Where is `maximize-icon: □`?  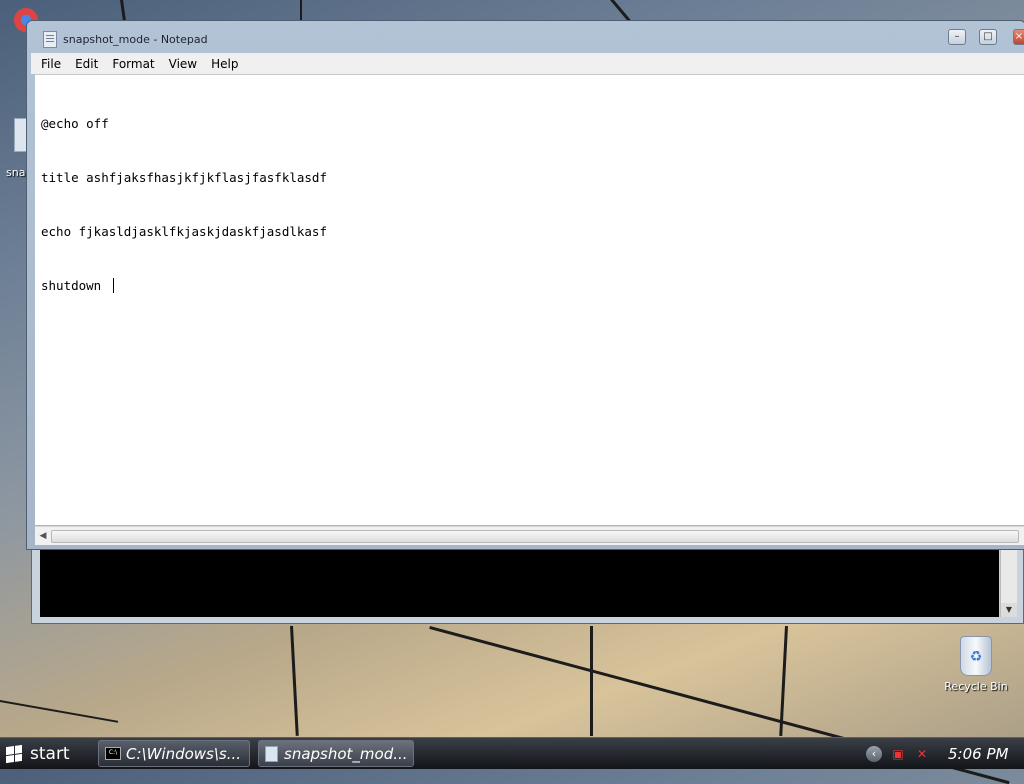
maximize-icon: □ is located at coordinates (988, 36).